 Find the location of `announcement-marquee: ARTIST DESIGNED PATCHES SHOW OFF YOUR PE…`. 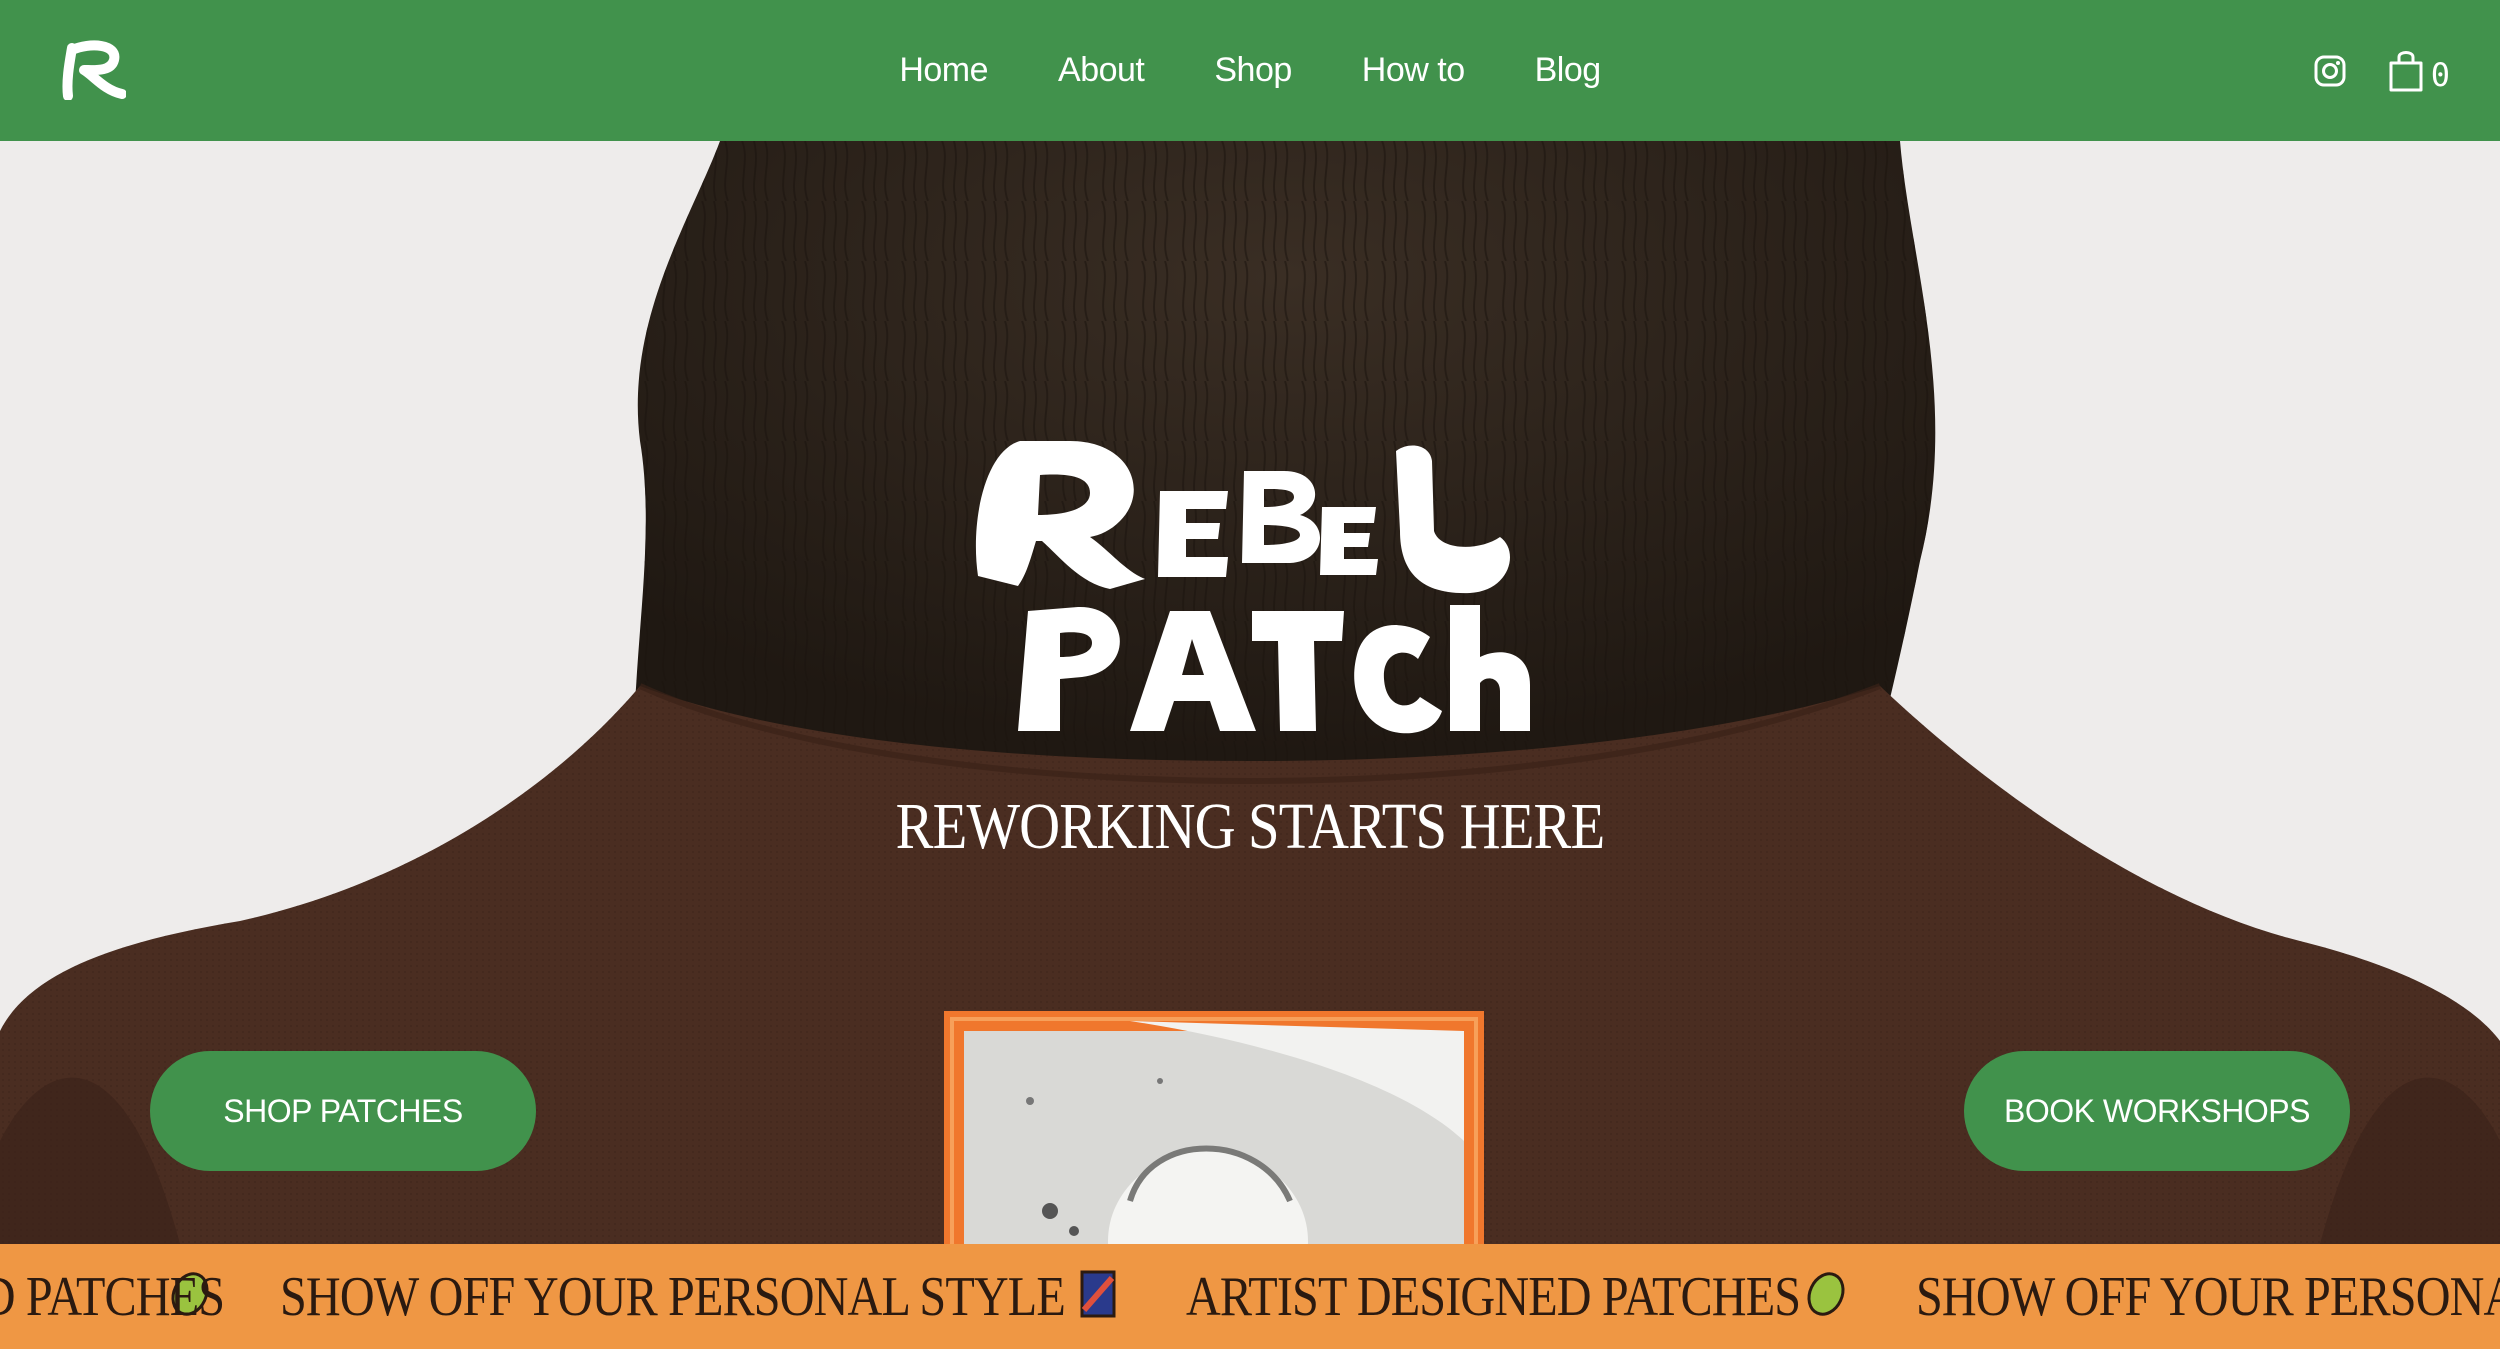

announcement-marquee: ARTIST DESIGNED PATCHES SHOW OFF YOUR PE… is located at coordinates (1250, 1296).